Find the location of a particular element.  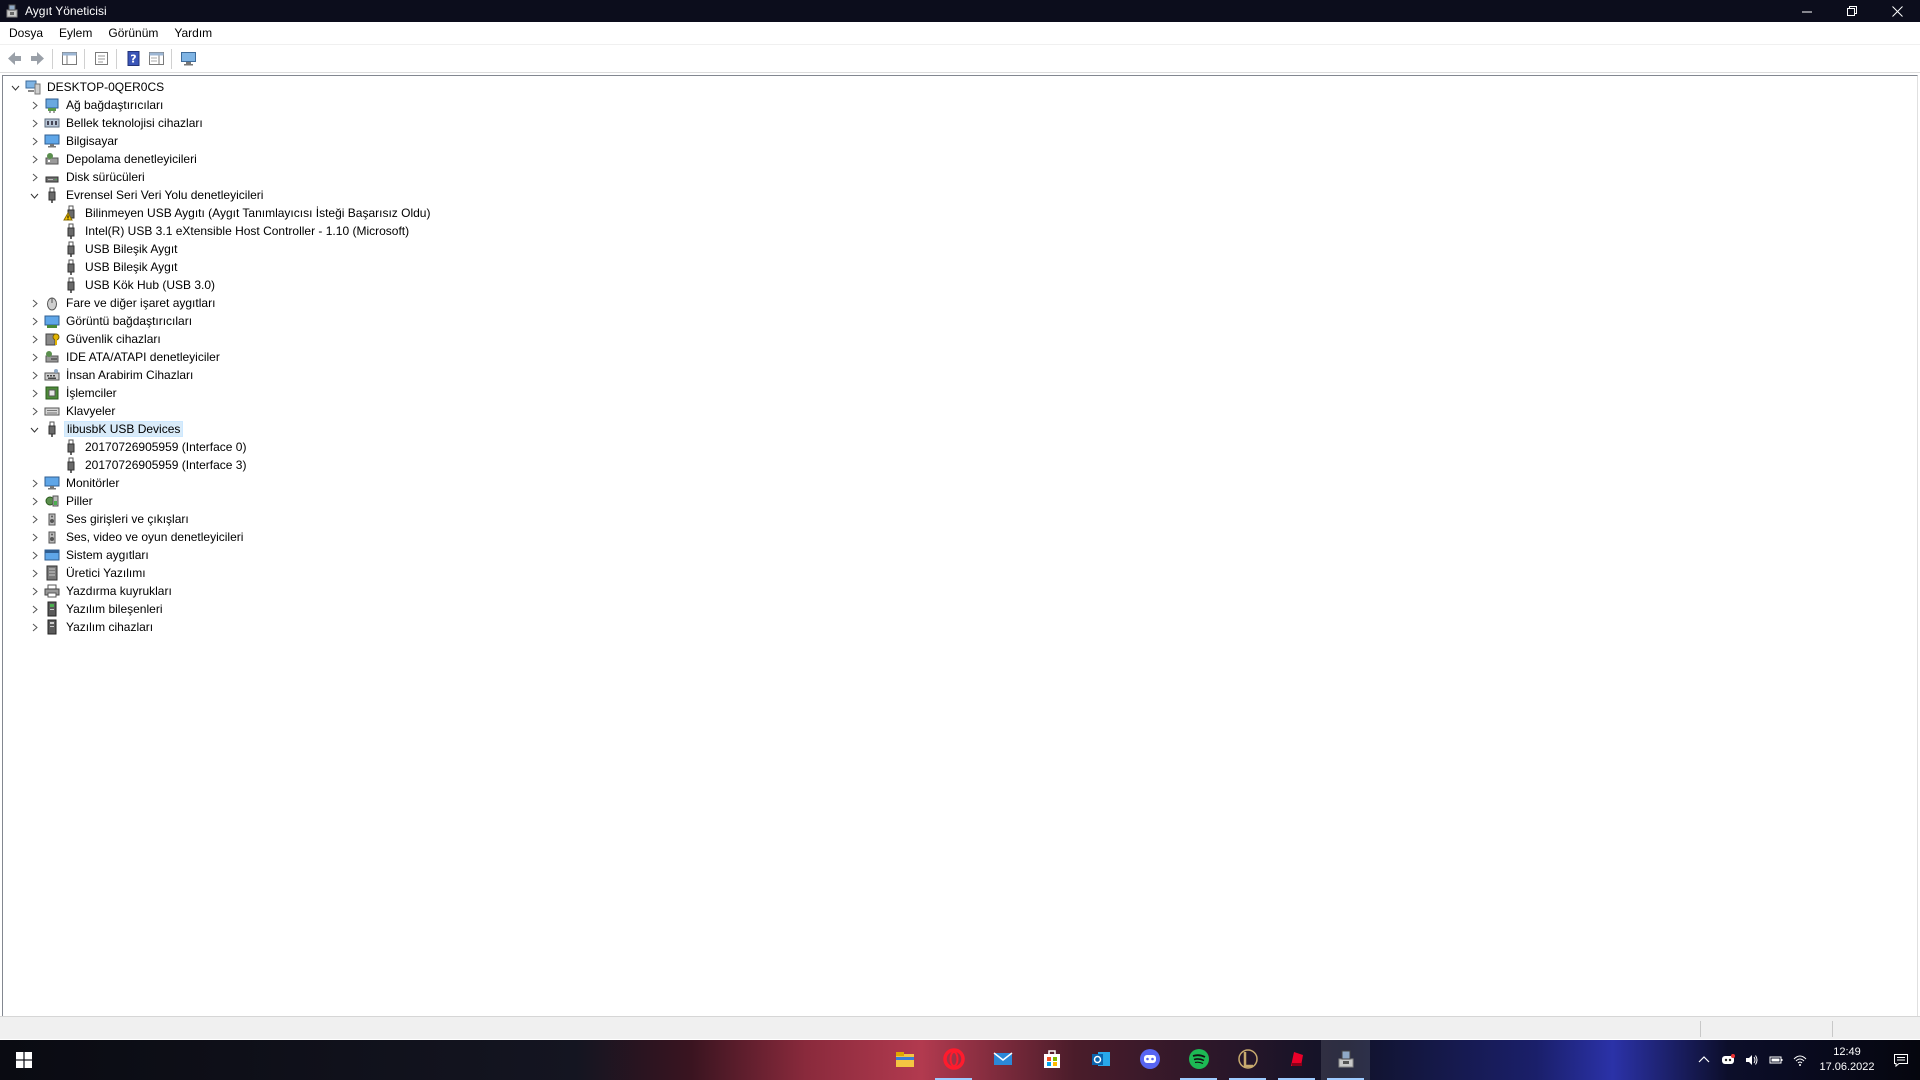

tree-item-label: Disk sürücüleri is located at coordinates (105, 177).